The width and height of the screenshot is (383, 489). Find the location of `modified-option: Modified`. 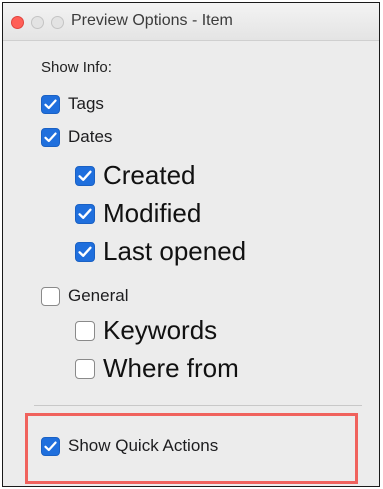

modified-option: Modified is located at coordinates (138, 213).